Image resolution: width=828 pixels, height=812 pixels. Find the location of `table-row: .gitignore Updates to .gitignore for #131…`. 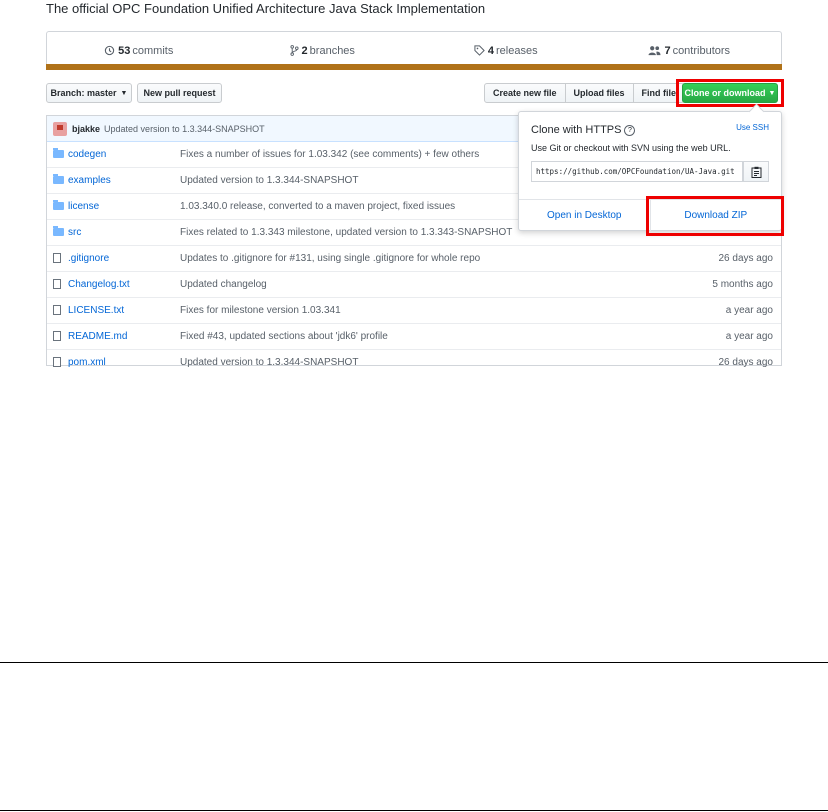

table-row: .gitignore Updates to .gitignore for #131… is located at coordinates (414, 258).